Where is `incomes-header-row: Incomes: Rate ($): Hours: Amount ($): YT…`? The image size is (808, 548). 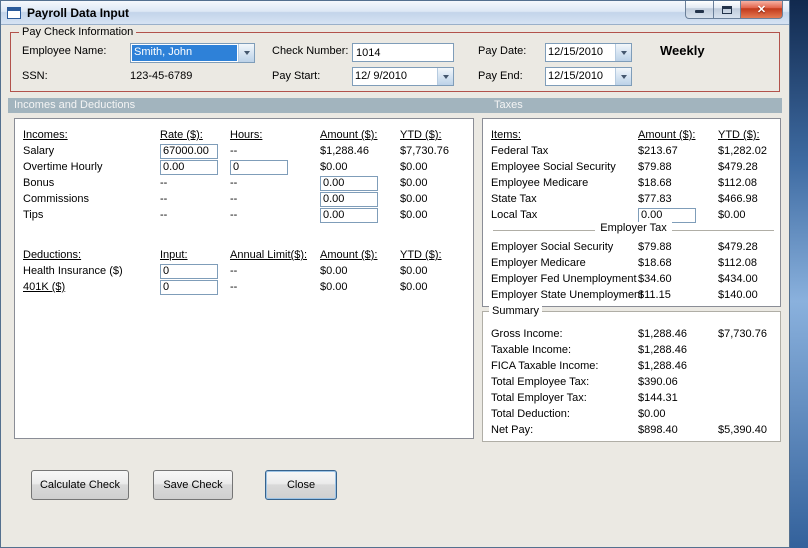
incomes-header-row: Incomes: Rate ($): Hours: Amount ($): YT… is located at coordinates (248, 135).